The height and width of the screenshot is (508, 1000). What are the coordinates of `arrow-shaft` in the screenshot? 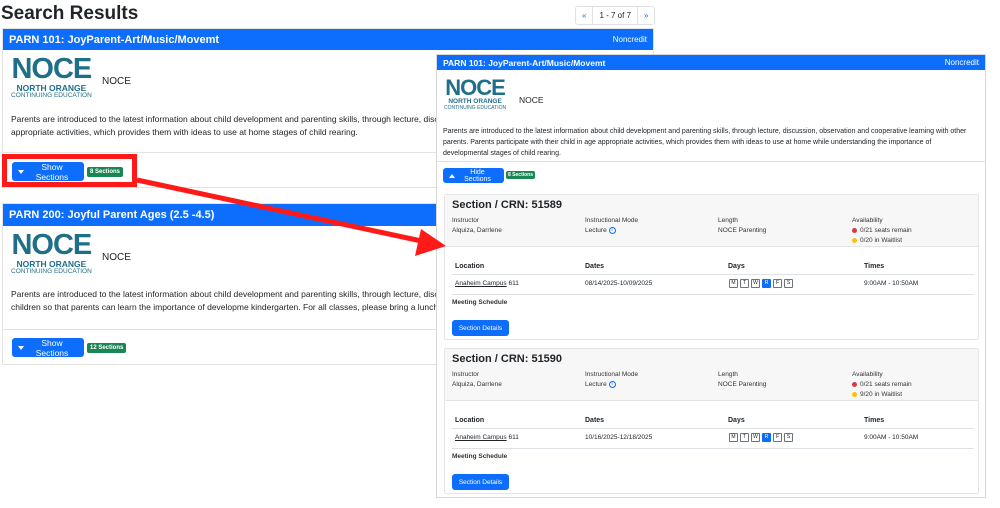 It's located at (281, 211).